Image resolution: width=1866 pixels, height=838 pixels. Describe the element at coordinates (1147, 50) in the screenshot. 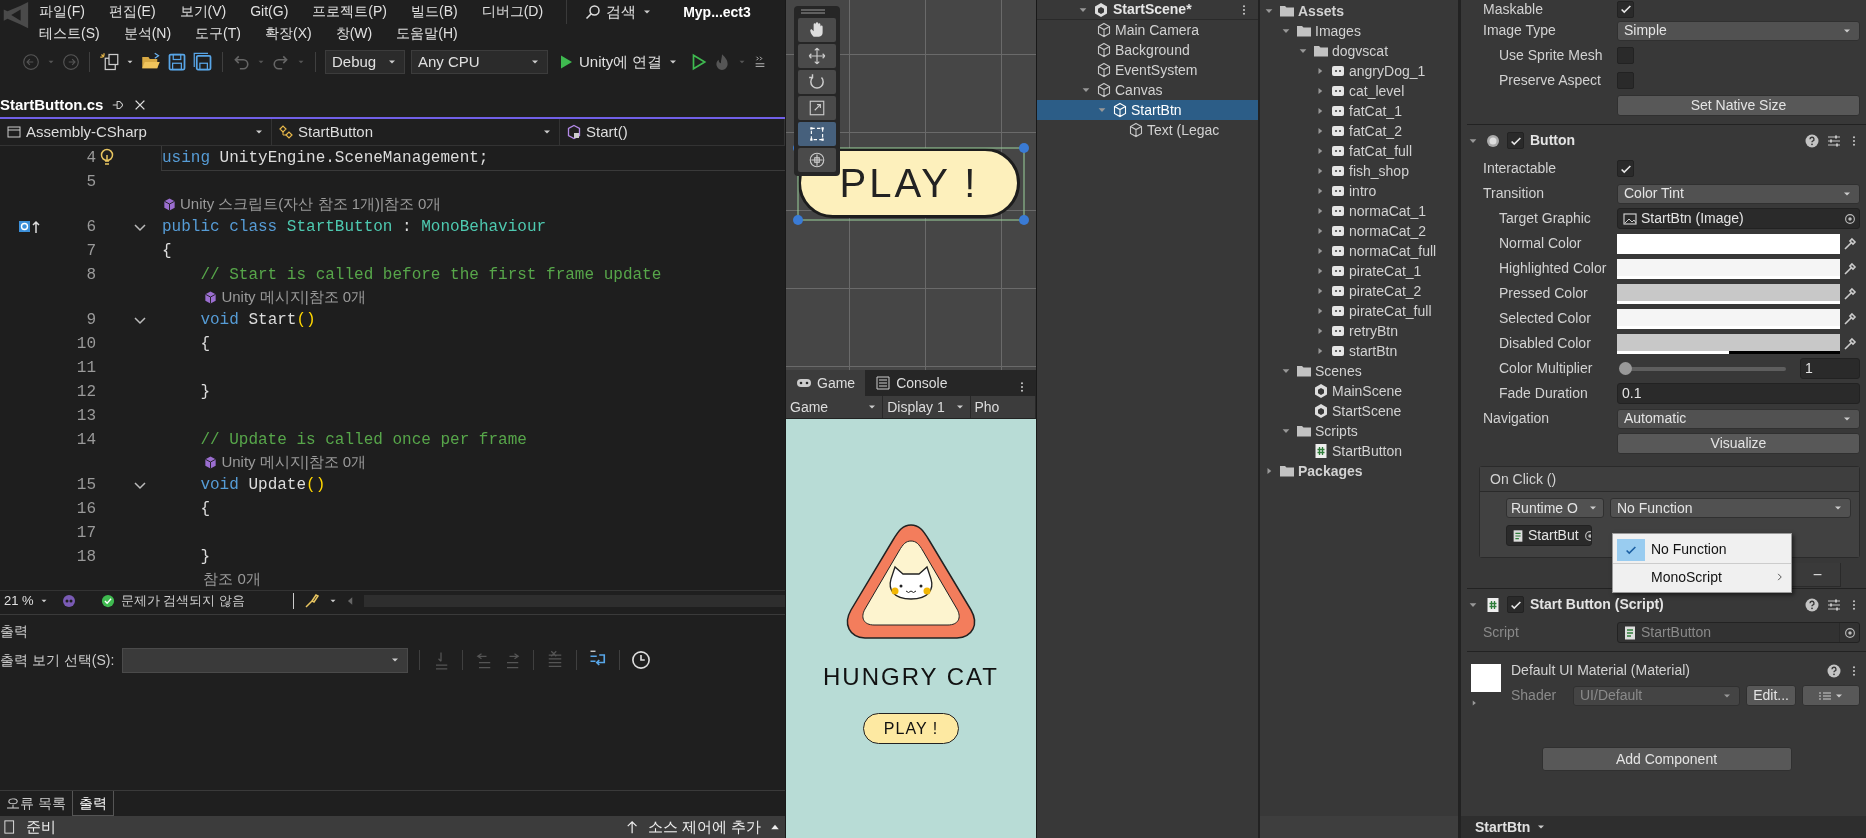

I see `hierarchy-item: Background` at that location.